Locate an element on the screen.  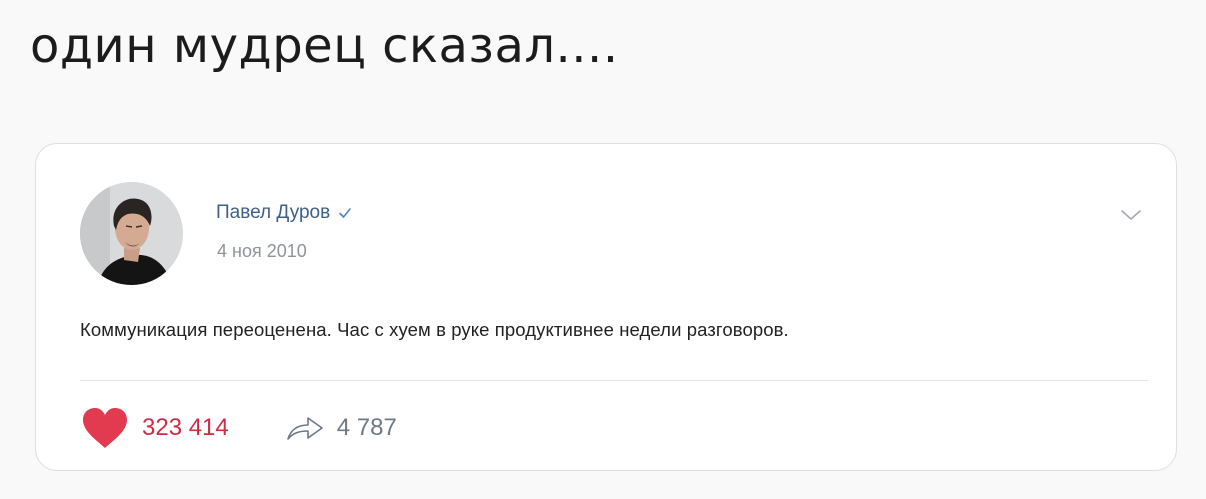
like-button: 323 414 is located at coordinates (154, 428).